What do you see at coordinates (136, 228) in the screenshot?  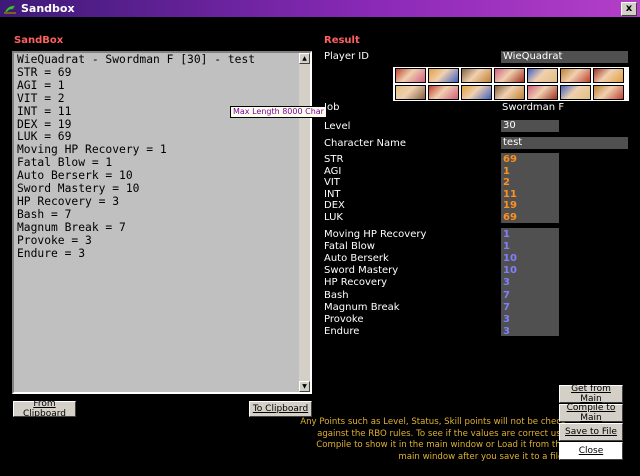 I see `editor-line: Magnum Break = 7` at bounding box center [136, 228].